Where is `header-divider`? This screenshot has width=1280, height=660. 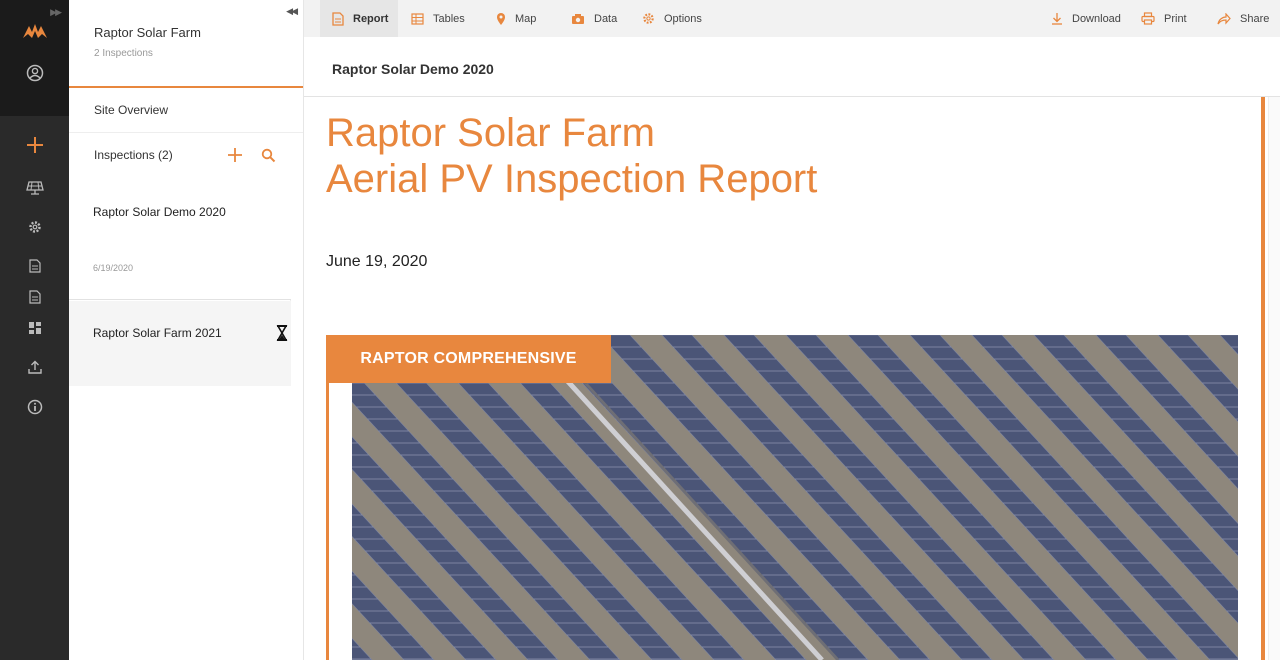
header-divider is located at coordinates (792, 96).